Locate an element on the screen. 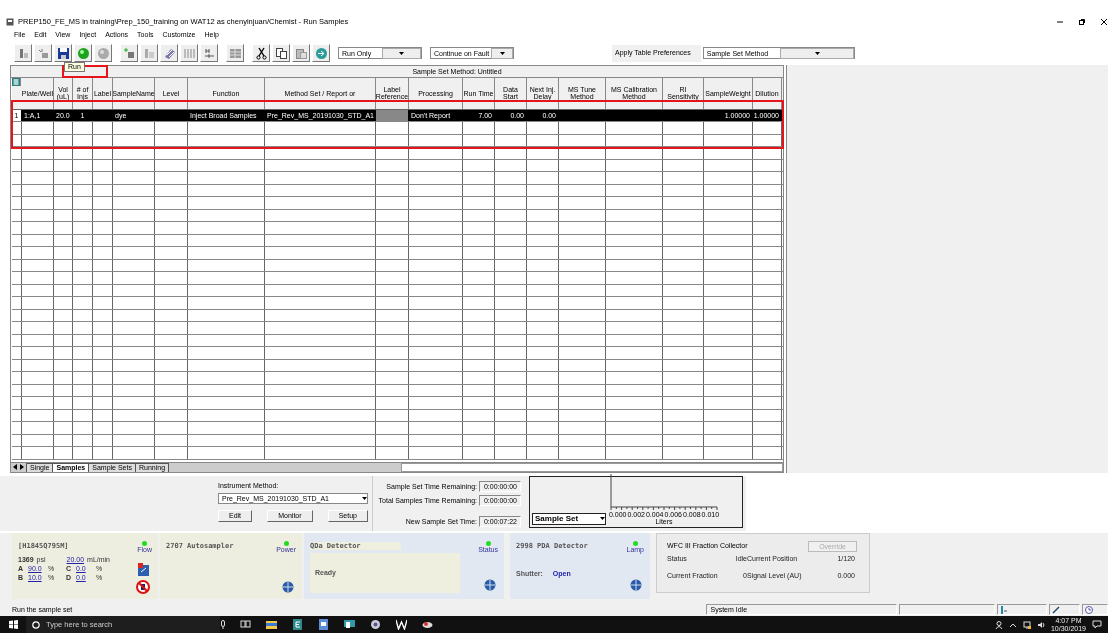 This screenshot has height=633, width=1108. monitor-icon is located at coordinates (349, 624).